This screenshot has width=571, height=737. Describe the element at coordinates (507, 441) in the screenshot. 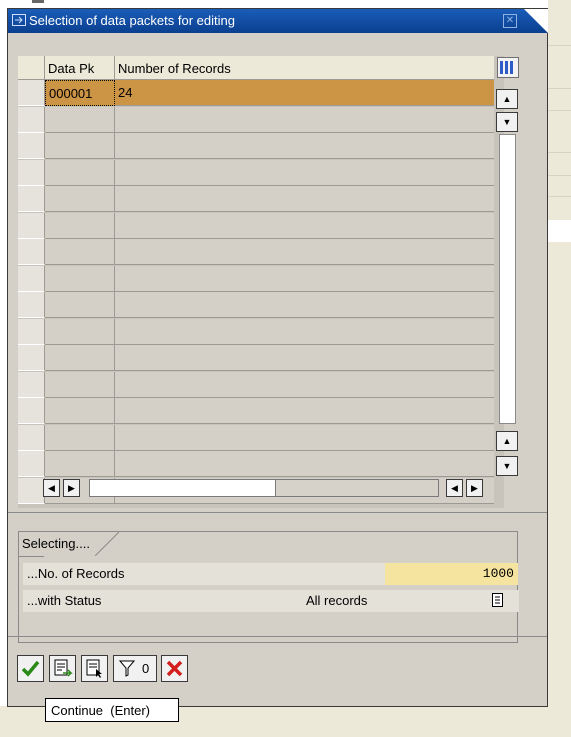

I see `scroll-page-up-icon: ▲` at that location.